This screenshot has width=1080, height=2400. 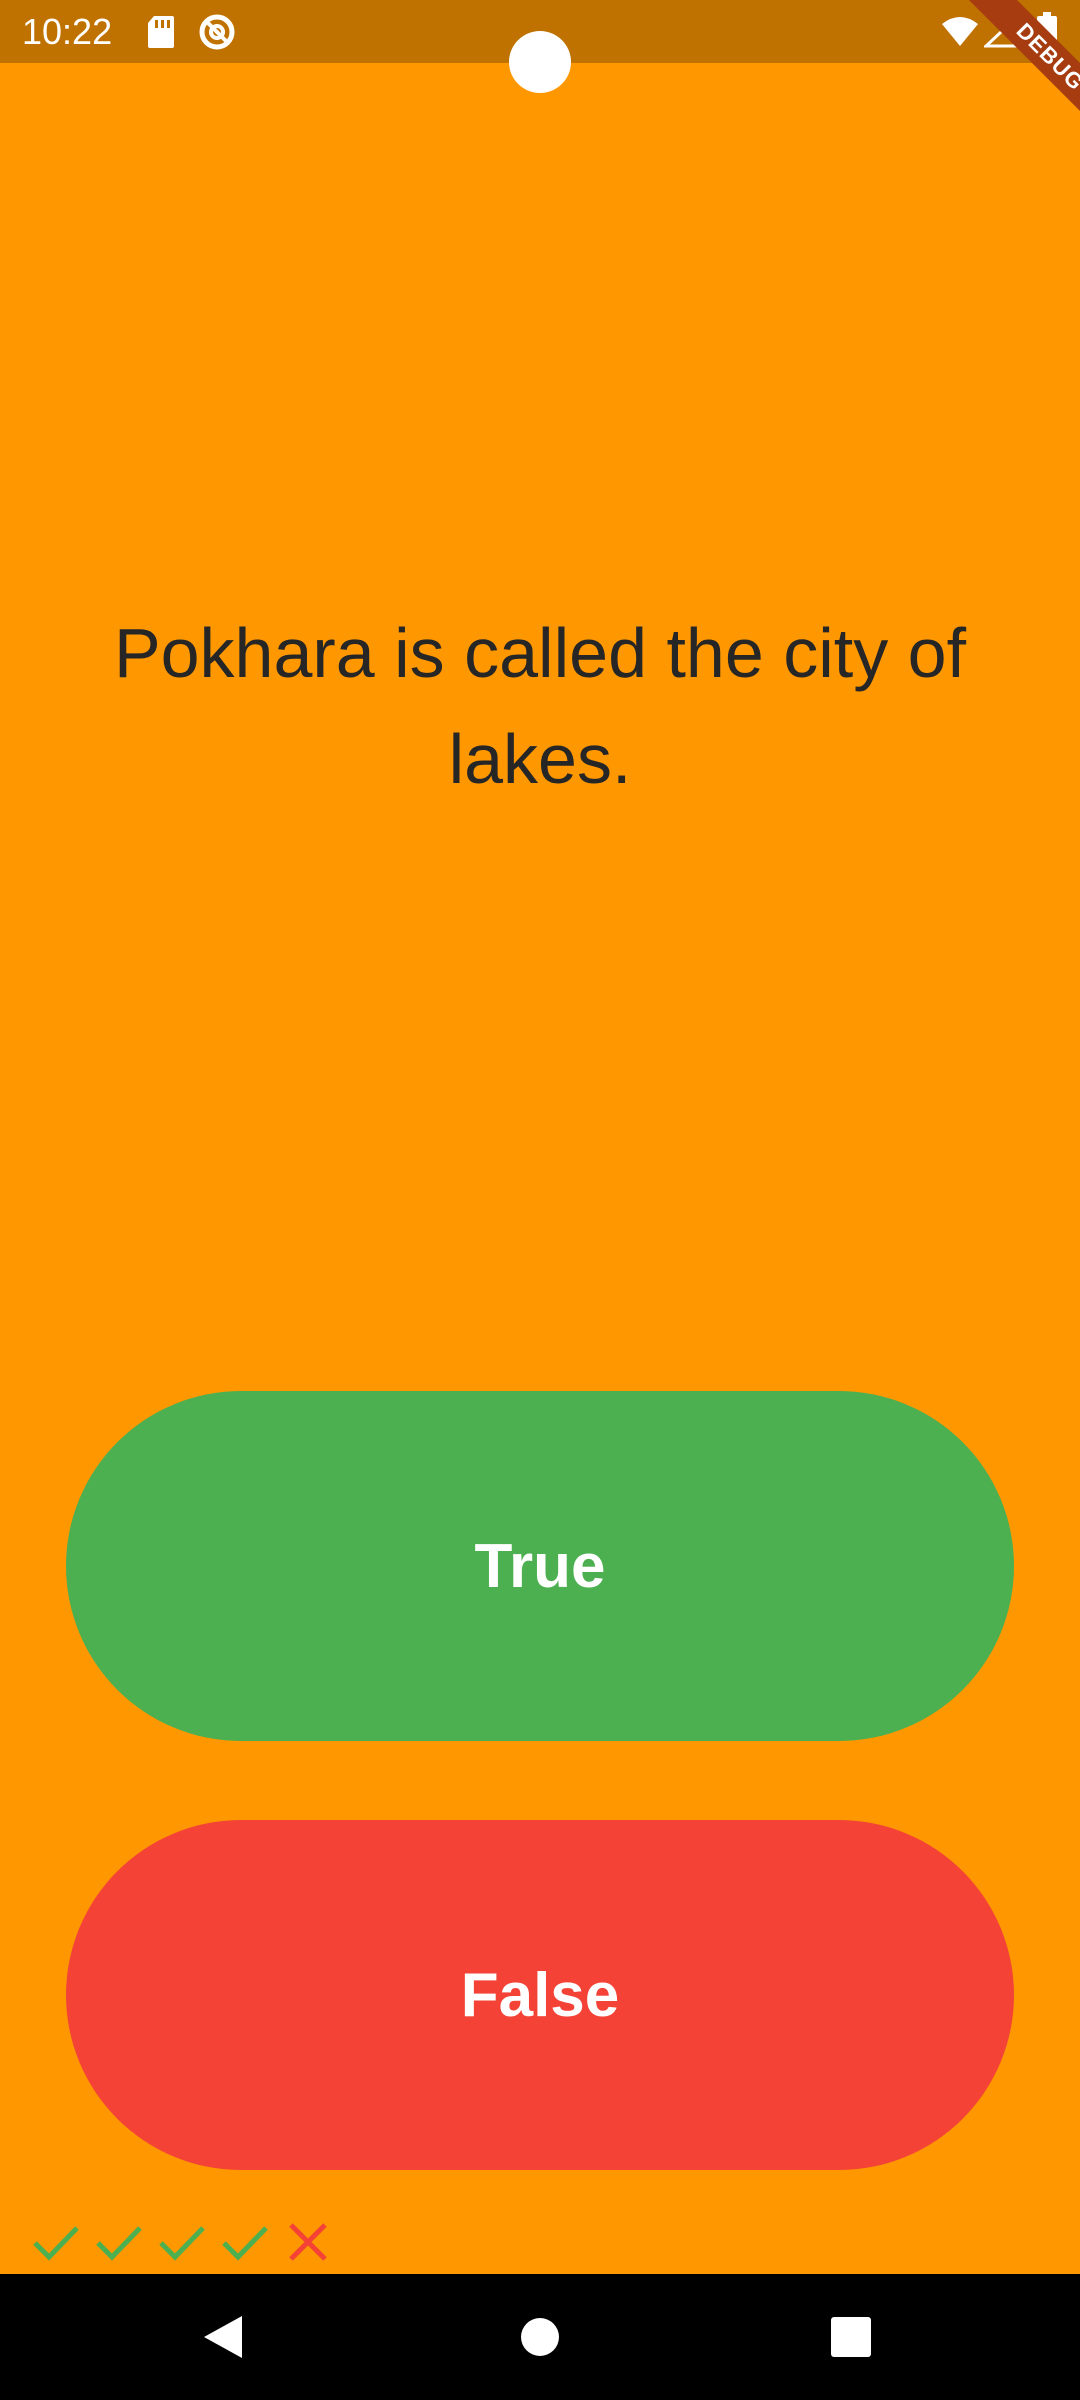 What do you see at coordinates (217, 32) in the screenshot?
I see `do-not-disturb-icon` at bounding box center [217, 32].